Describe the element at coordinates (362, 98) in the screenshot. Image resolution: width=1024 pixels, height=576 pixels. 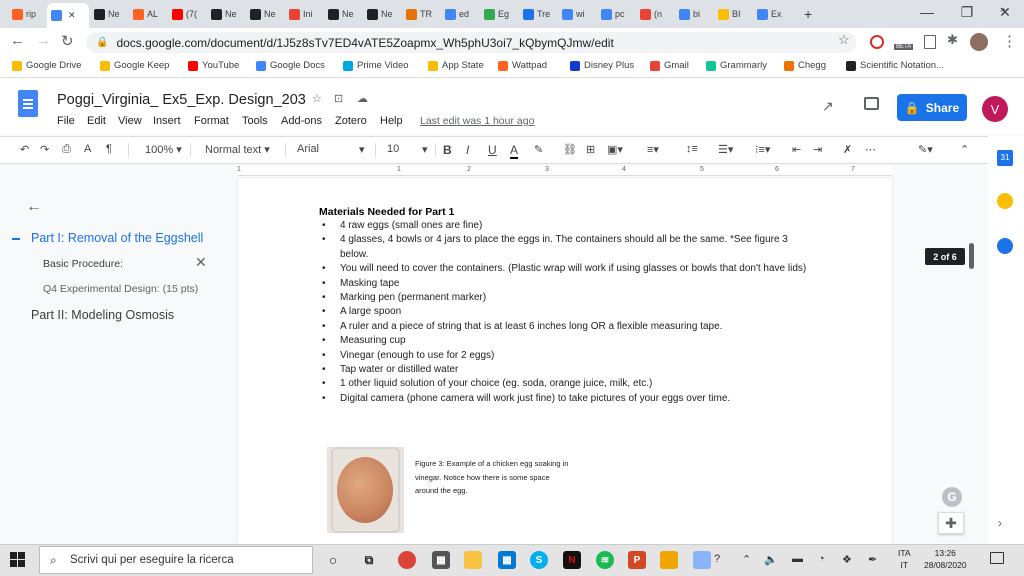
I see `cloud-status-icon: ☁` at that location.